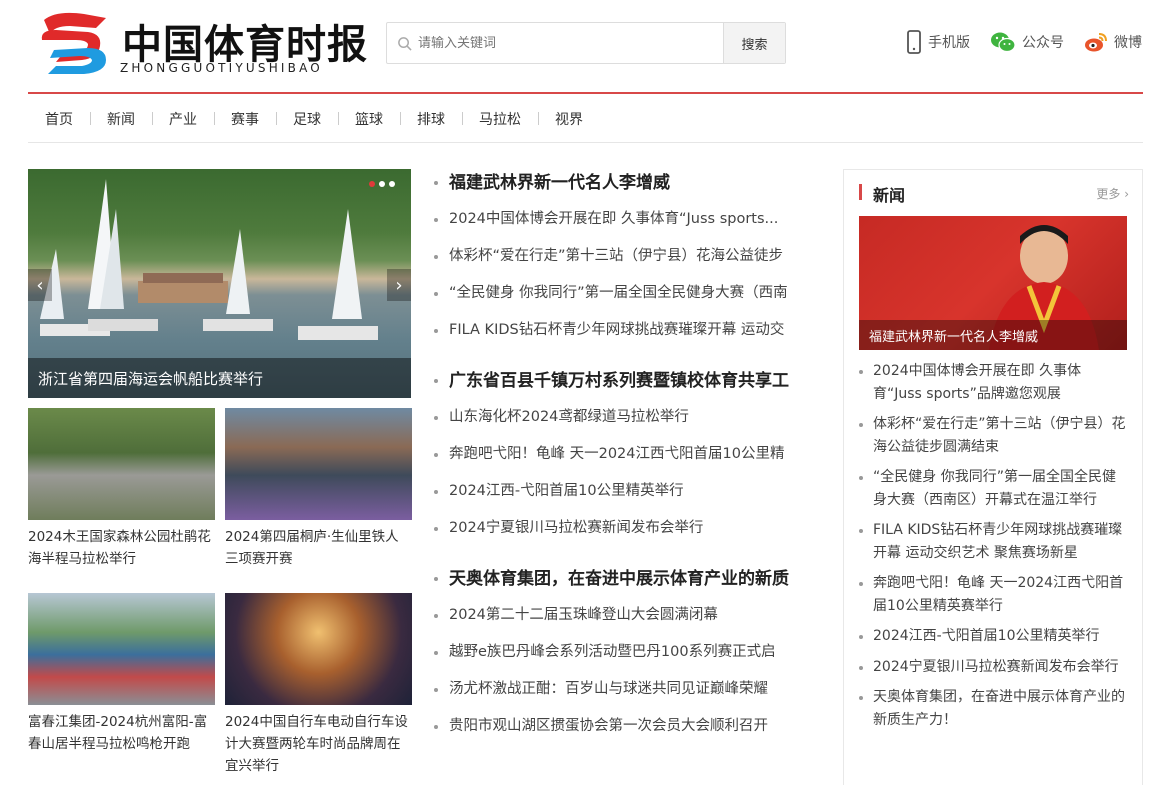 Image resolution: width=1150 pixels, height=785 pixels. I want to click on search-bar: 搜索, so click(586, 43).